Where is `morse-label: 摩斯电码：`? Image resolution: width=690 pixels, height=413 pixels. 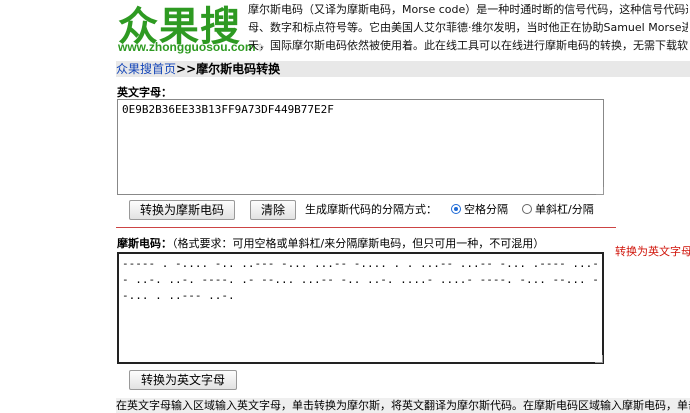
morse-label: 摩斯电码： is located at coordinates (144, 243).